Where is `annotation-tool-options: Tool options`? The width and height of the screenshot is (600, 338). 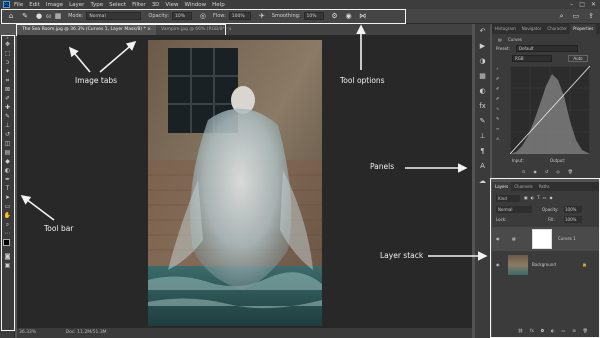 annotation-tool-options: Tool options is located at coordinates (362, 80).